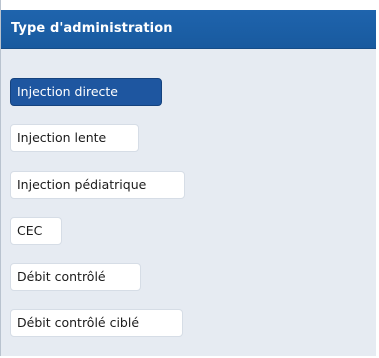 This screenshot has width=379, height=358. Describe the element at coordinates (86, 92) in the screenshot. I see `option-injection-directe: Injection directe` at that location.